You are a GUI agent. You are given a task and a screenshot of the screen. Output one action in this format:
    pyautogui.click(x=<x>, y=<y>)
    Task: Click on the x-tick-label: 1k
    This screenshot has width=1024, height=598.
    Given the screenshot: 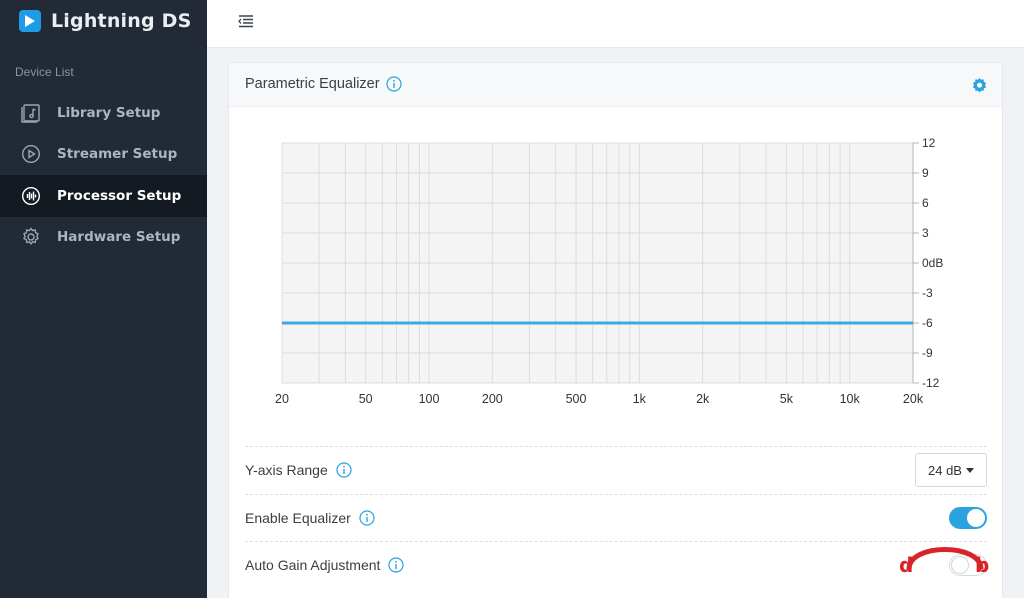 What is the action you would take?
    pyautogui.click(x=640, y=399)
    